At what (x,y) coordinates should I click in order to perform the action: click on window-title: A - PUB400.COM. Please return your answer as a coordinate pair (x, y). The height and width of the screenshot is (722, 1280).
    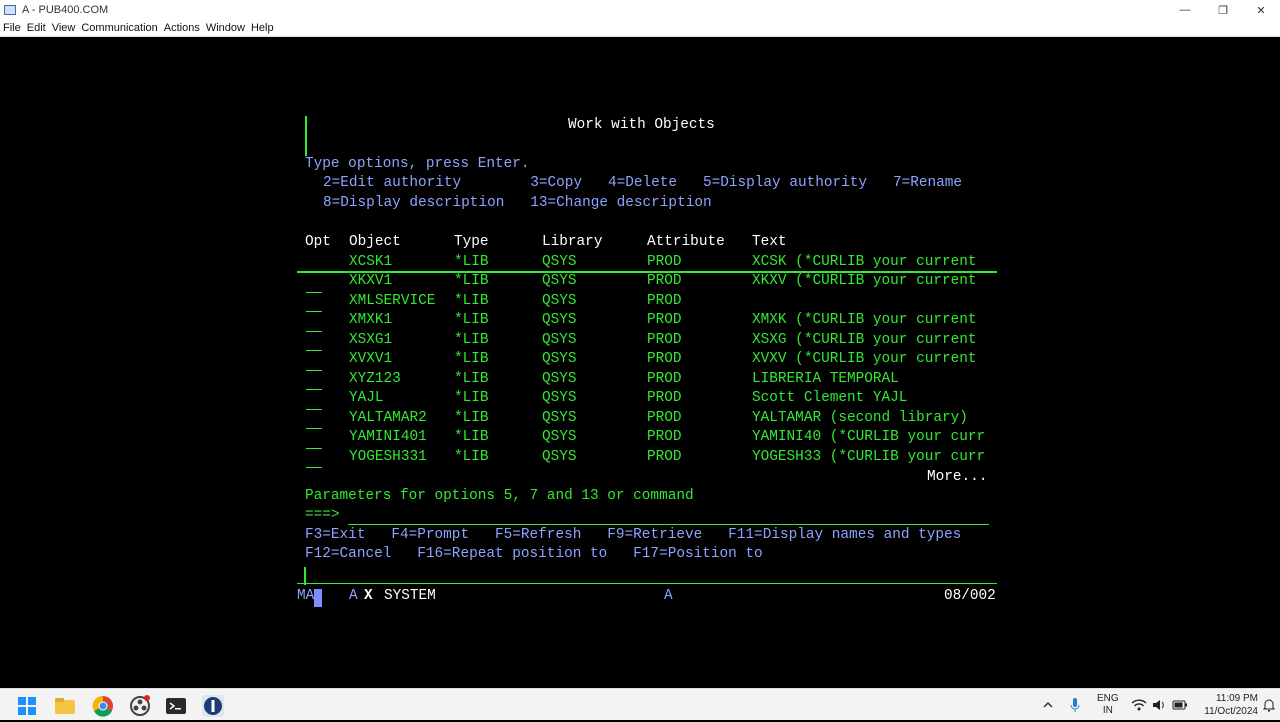
    Looking at the image, I should click on (65, 10).